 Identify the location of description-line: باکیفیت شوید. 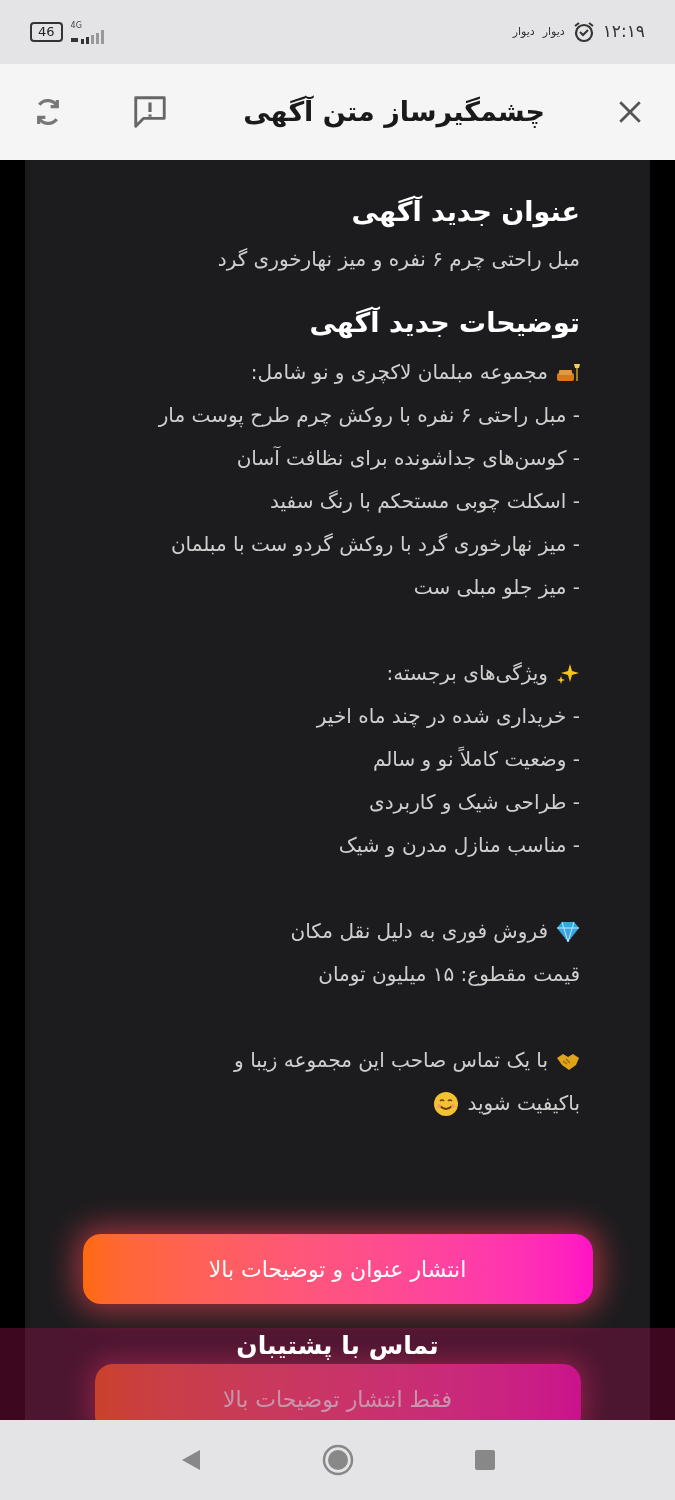
(523, 1103).